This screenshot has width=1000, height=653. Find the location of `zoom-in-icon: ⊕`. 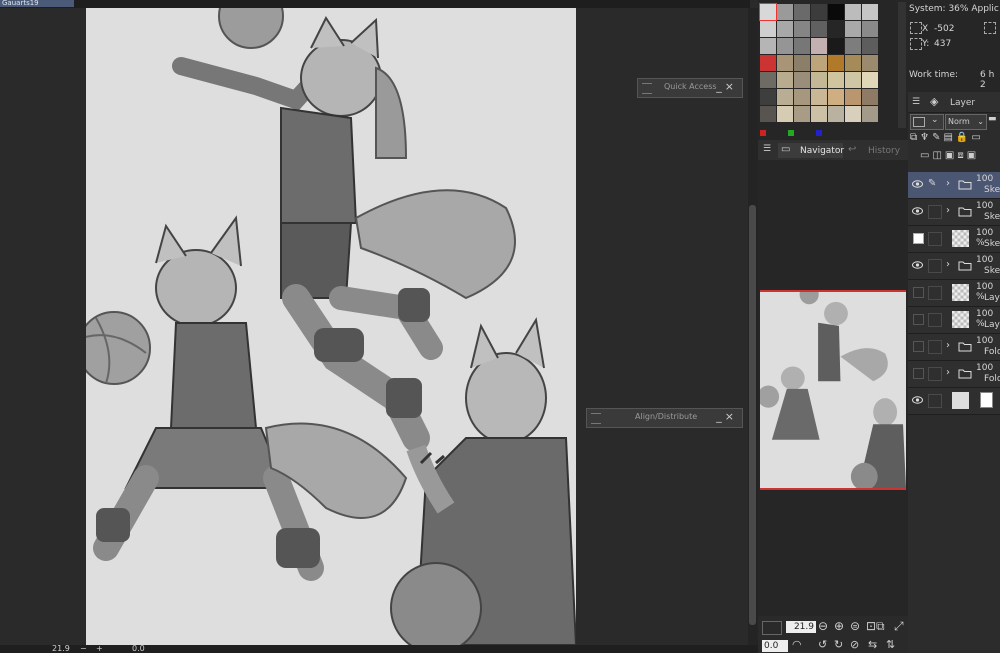

zoom-in-icon: ⊕ is located at coordinates (839, 626).